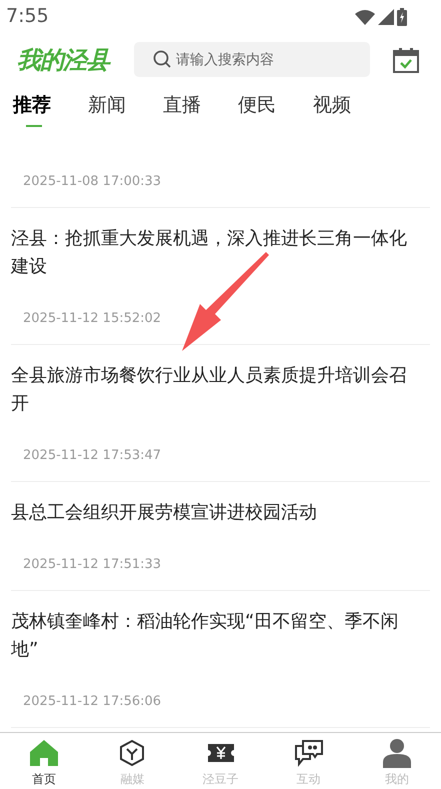 Image resolution: width=441 pixels, height=789 pixels. Describe the element at coordinates (220, 390) in the screenshot. I see `article-title: 全县旅游市场餐饮行业从业人员素质提升培训会召开` at that location.